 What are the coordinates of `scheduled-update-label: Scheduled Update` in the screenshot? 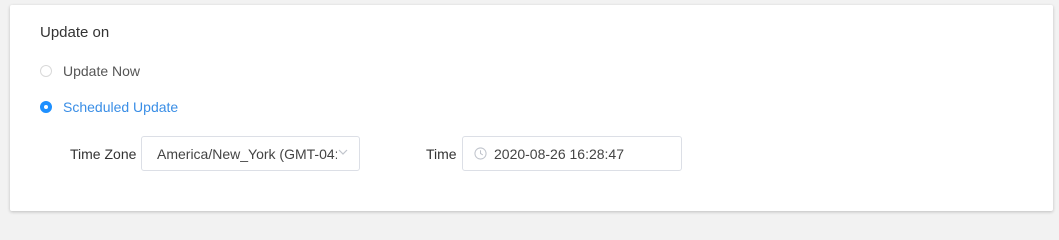 It's located at (120, 107).